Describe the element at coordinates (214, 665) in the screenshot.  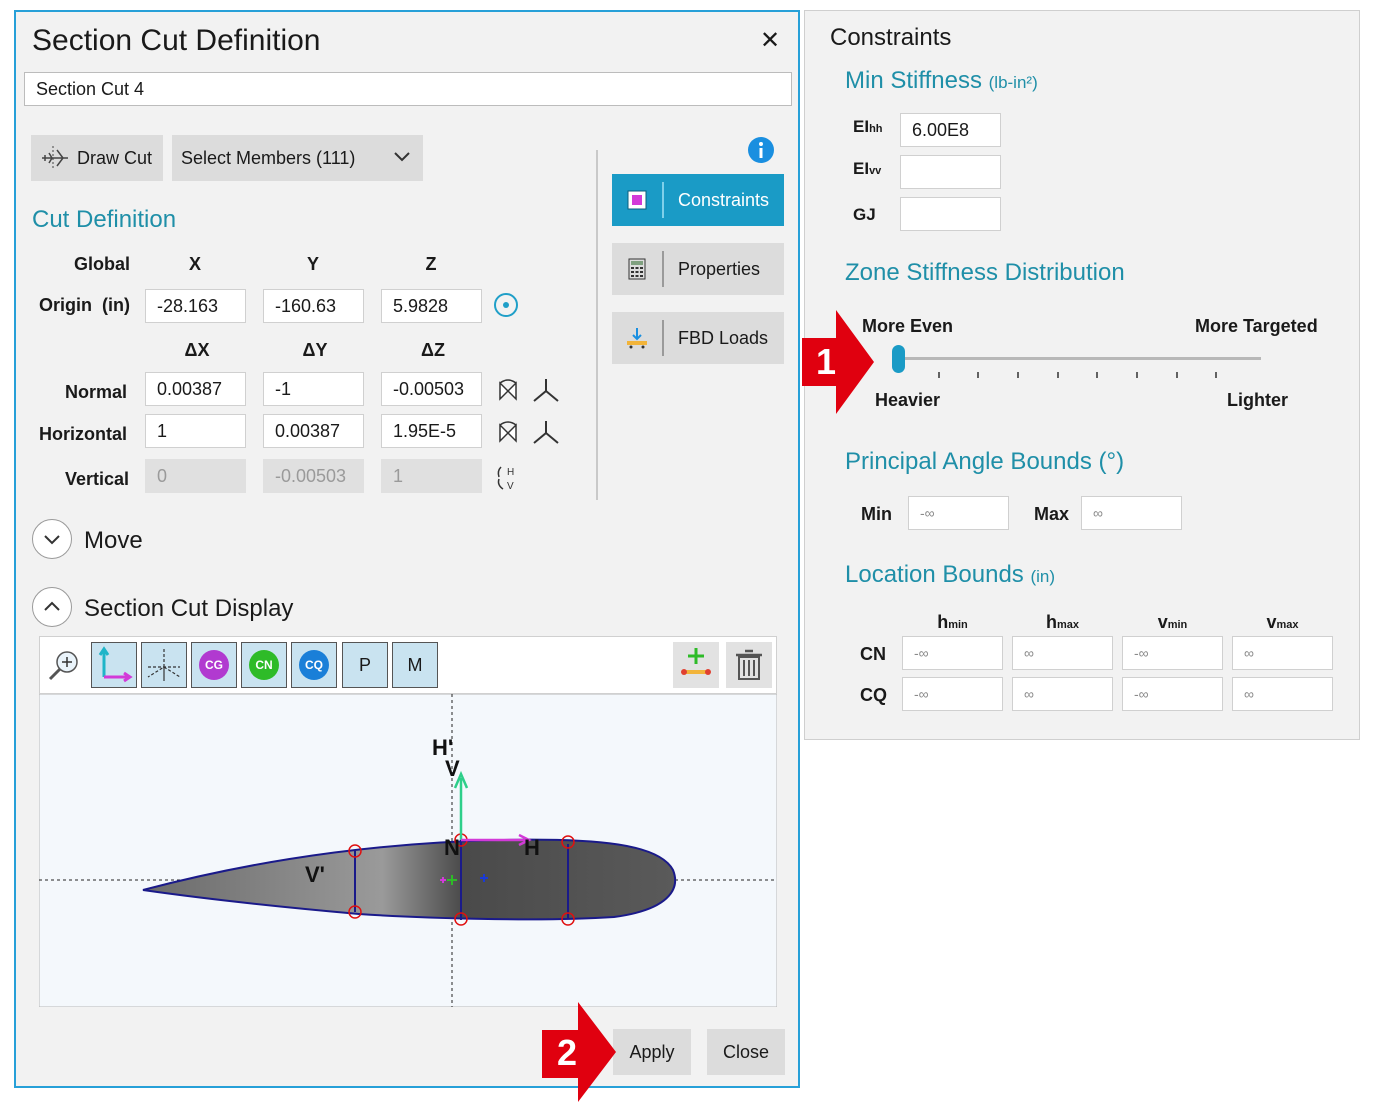
I see `cg-toggle: CG` at that location.